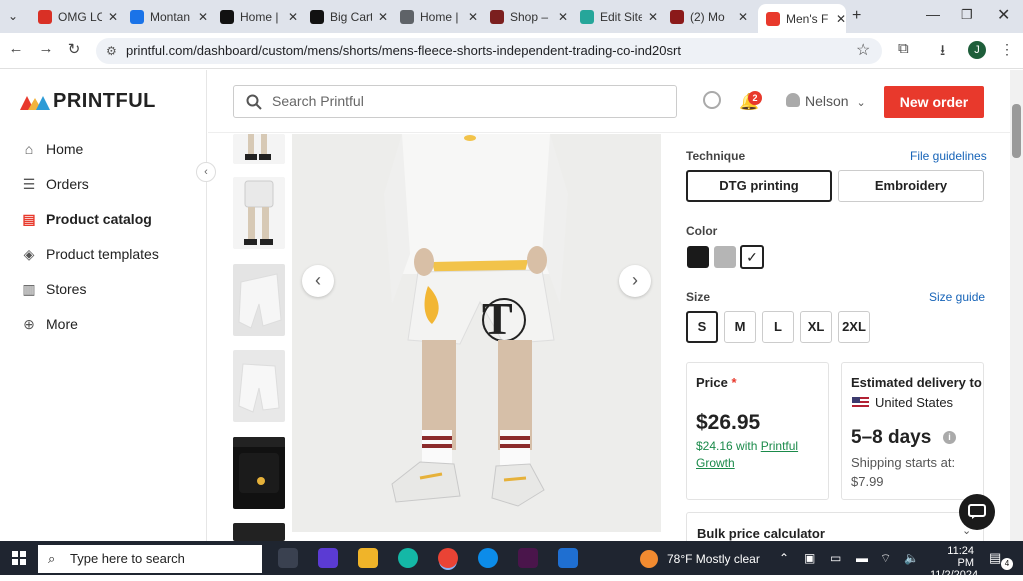  Describe the element at coordinates (328, 558) in the screenshot. I see `copilot-icon` at that location.